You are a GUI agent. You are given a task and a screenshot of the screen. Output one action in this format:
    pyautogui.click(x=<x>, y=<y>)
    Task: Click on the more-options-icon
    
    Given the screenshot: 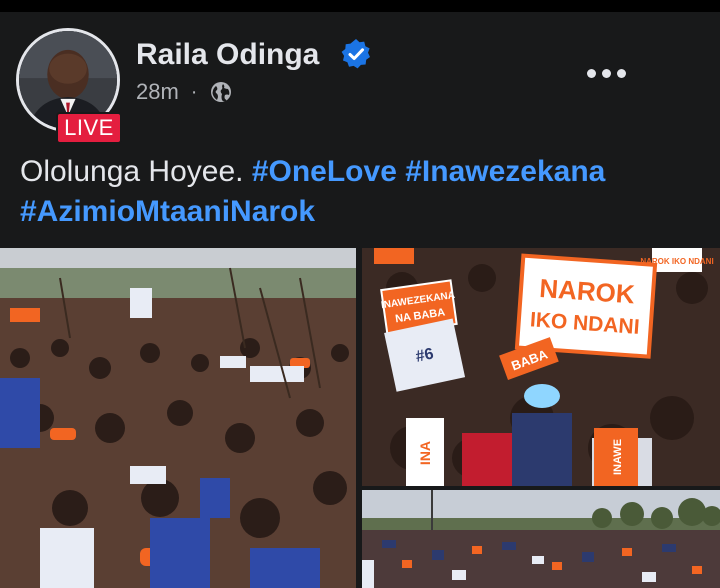 What is the action you would take?
    pyautogui.click(x=606, y=73)
    